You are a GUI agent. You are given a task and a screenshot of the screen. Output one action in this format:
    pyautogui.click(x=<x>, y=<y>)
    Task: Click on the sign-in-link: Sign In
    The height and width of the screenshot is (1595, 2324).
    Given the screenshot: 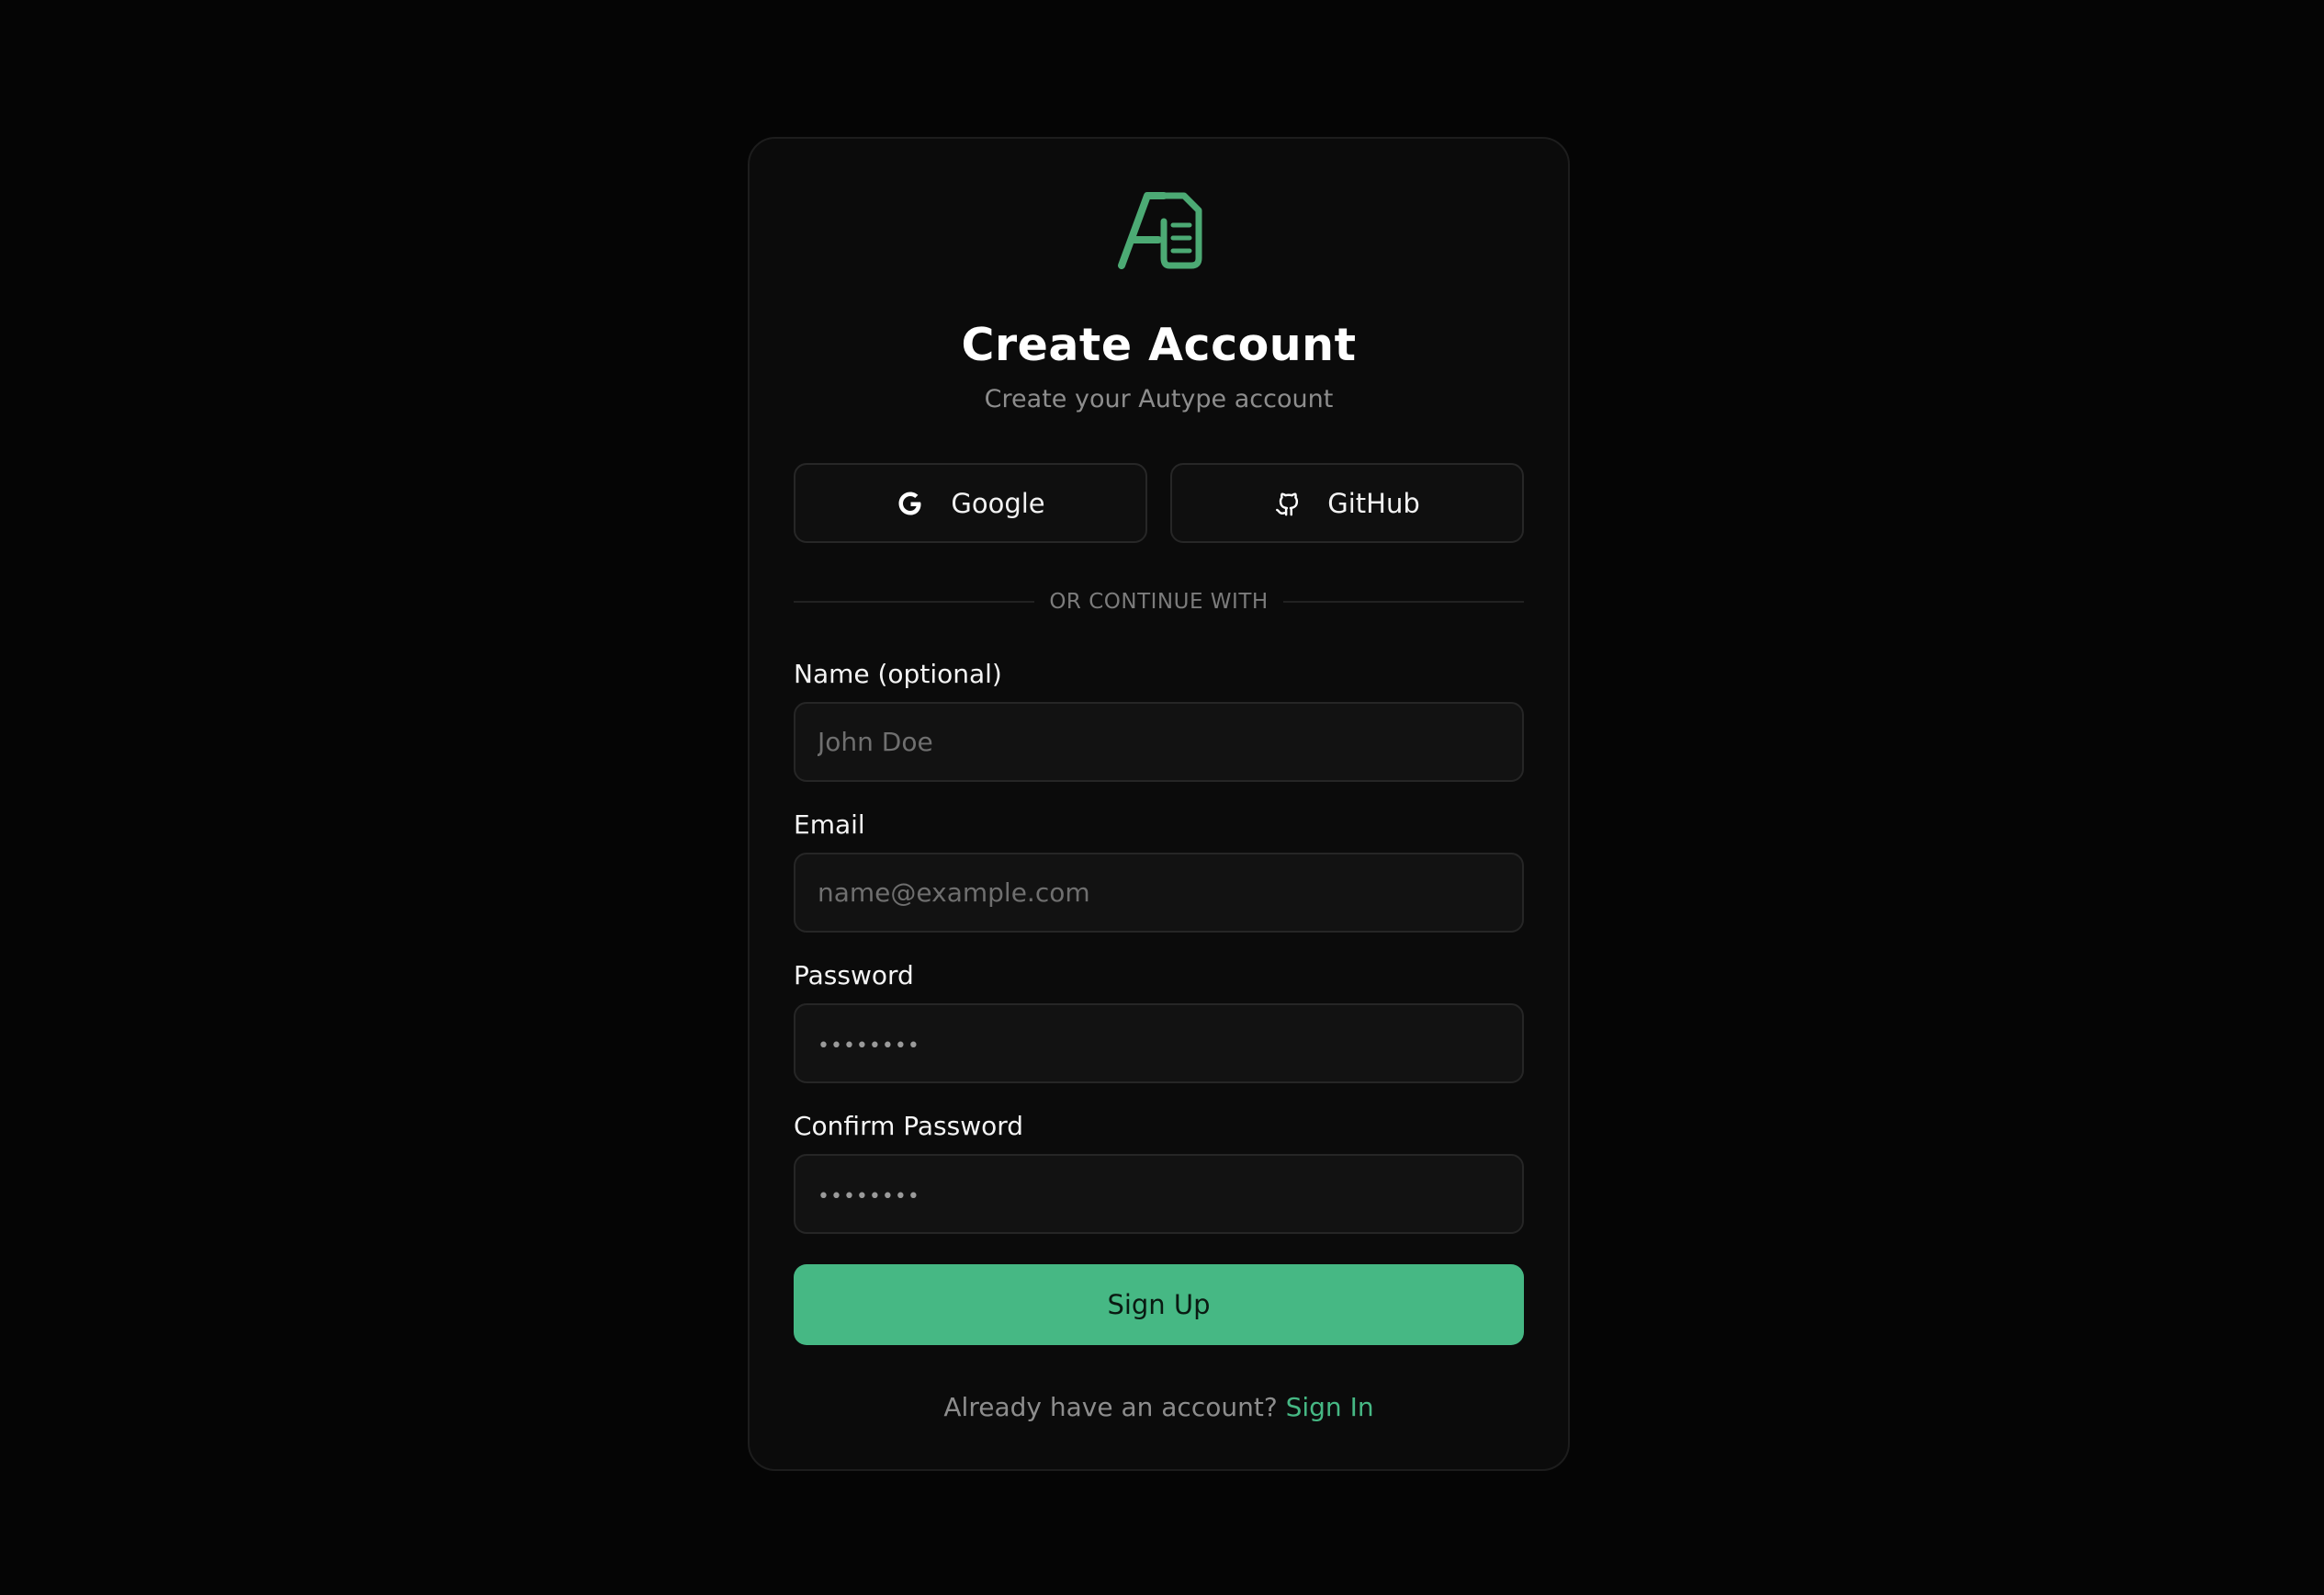 What is the action you would take?
    pyautogui.click(x=1330, y=1407)
    